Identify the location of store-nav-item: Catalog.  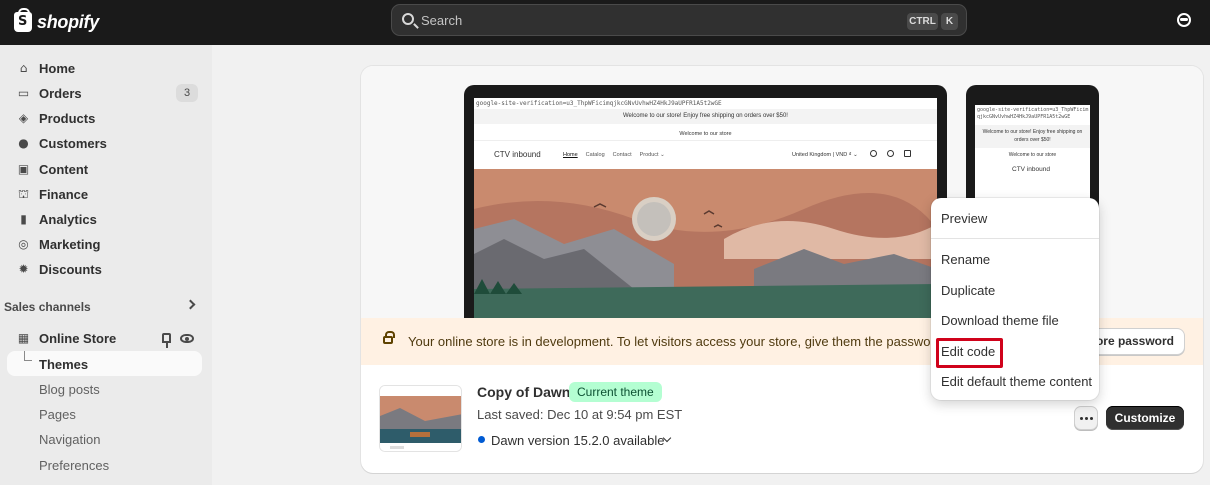
(595, 155).